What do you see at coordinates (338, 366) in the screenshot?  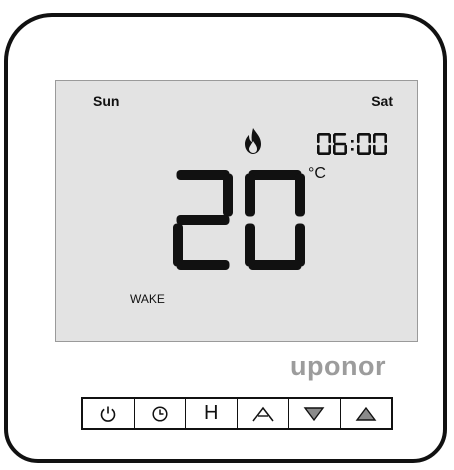 I see `brand-logo: uponor` at bounding box center [338, 366].